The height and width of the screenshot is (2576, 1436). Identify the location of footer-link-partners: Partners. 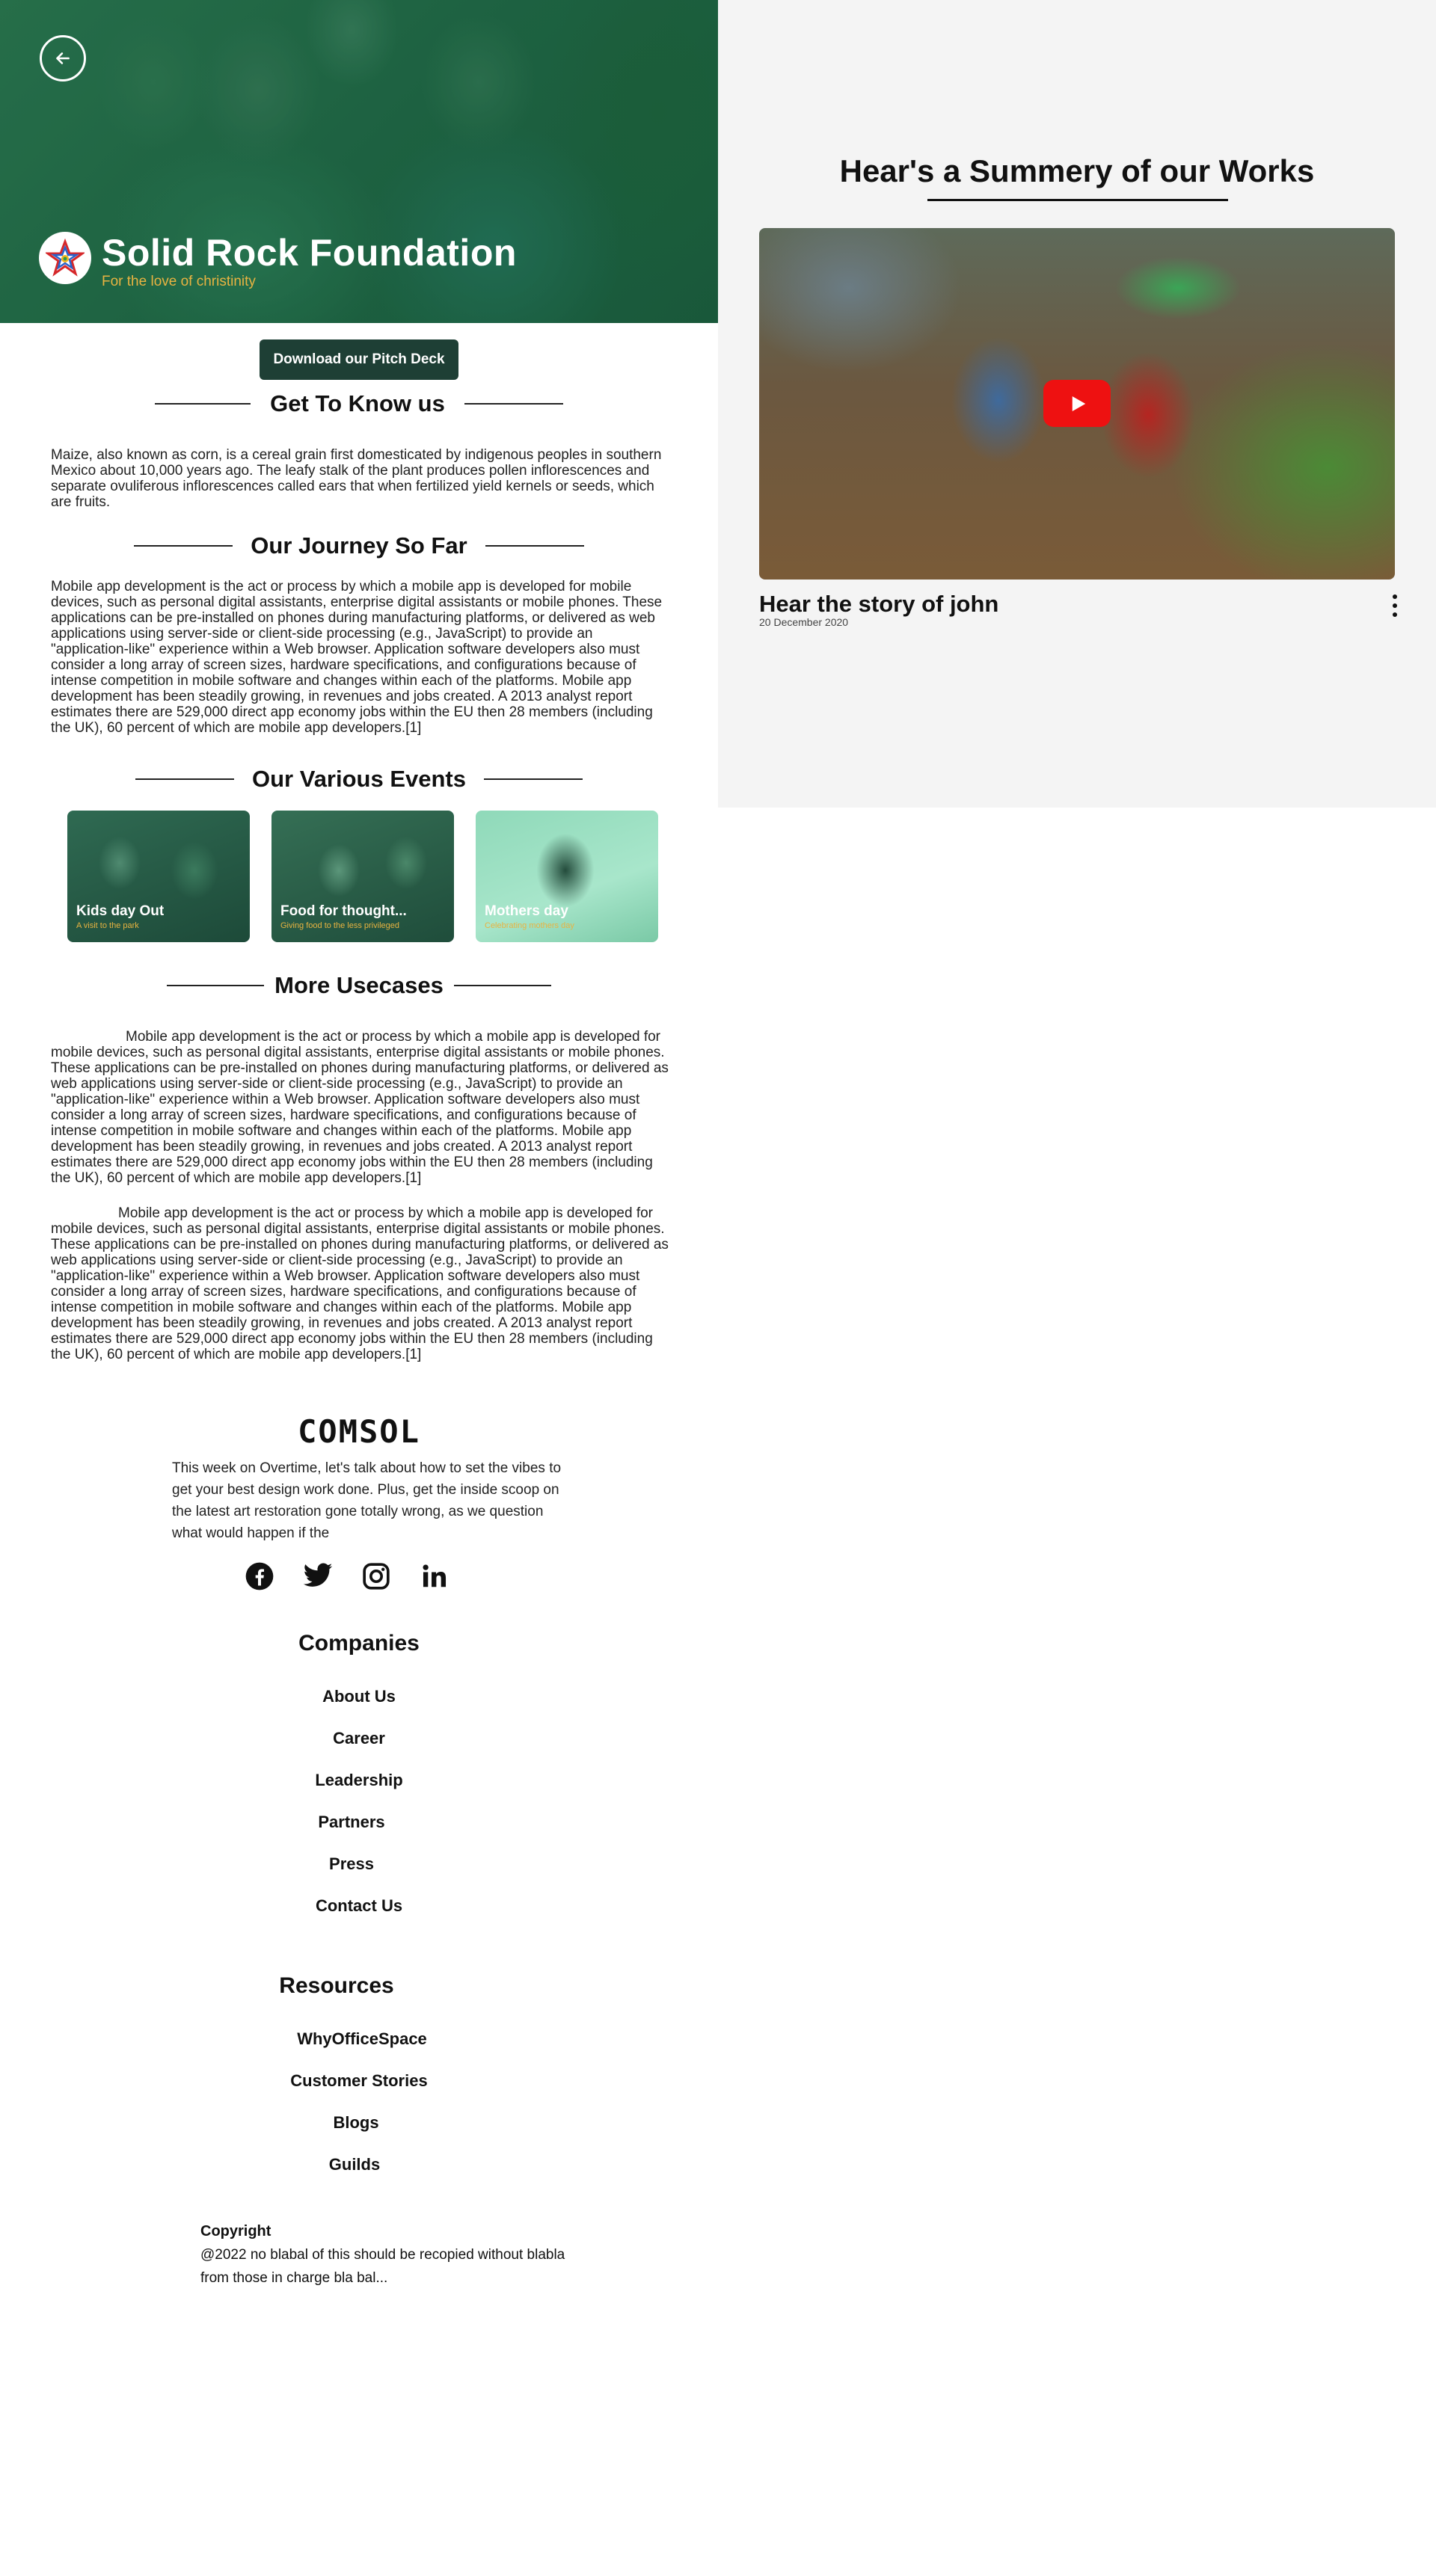
(355, 1822).